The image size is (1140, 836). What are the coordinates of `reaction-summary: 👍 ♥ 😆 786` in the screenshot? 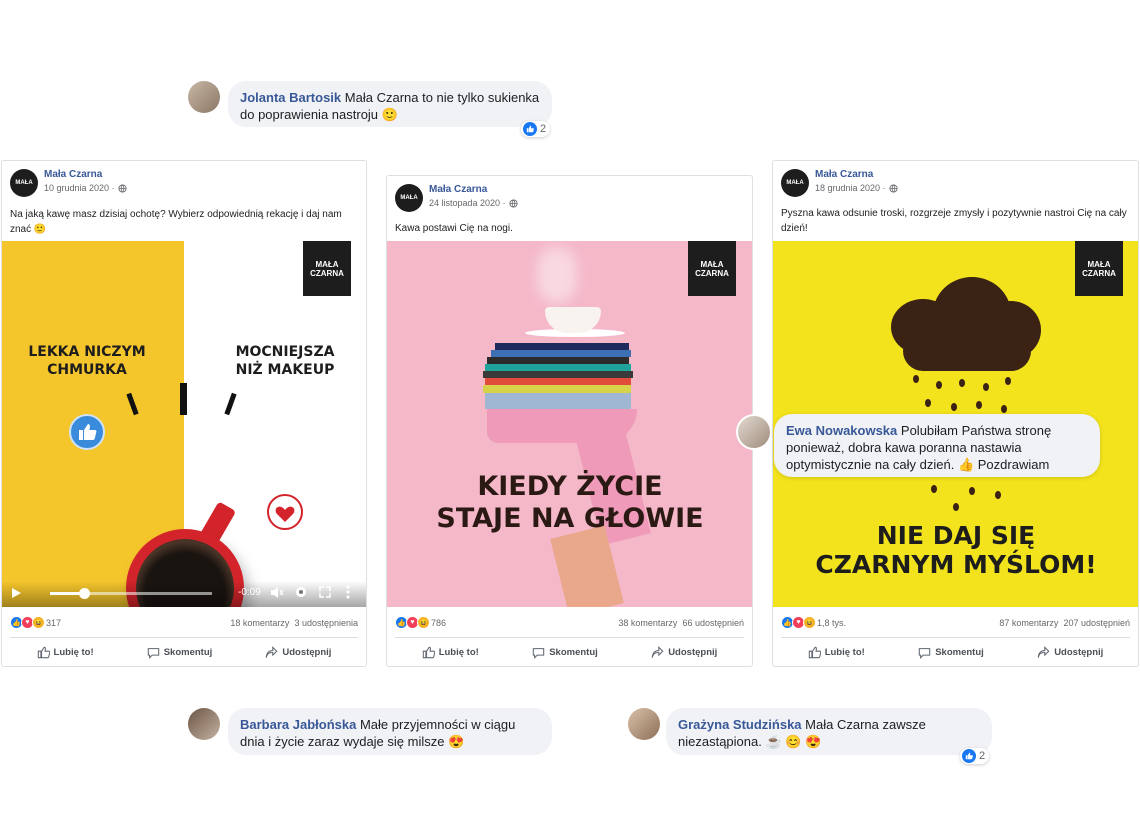 It's located at (420, 622).